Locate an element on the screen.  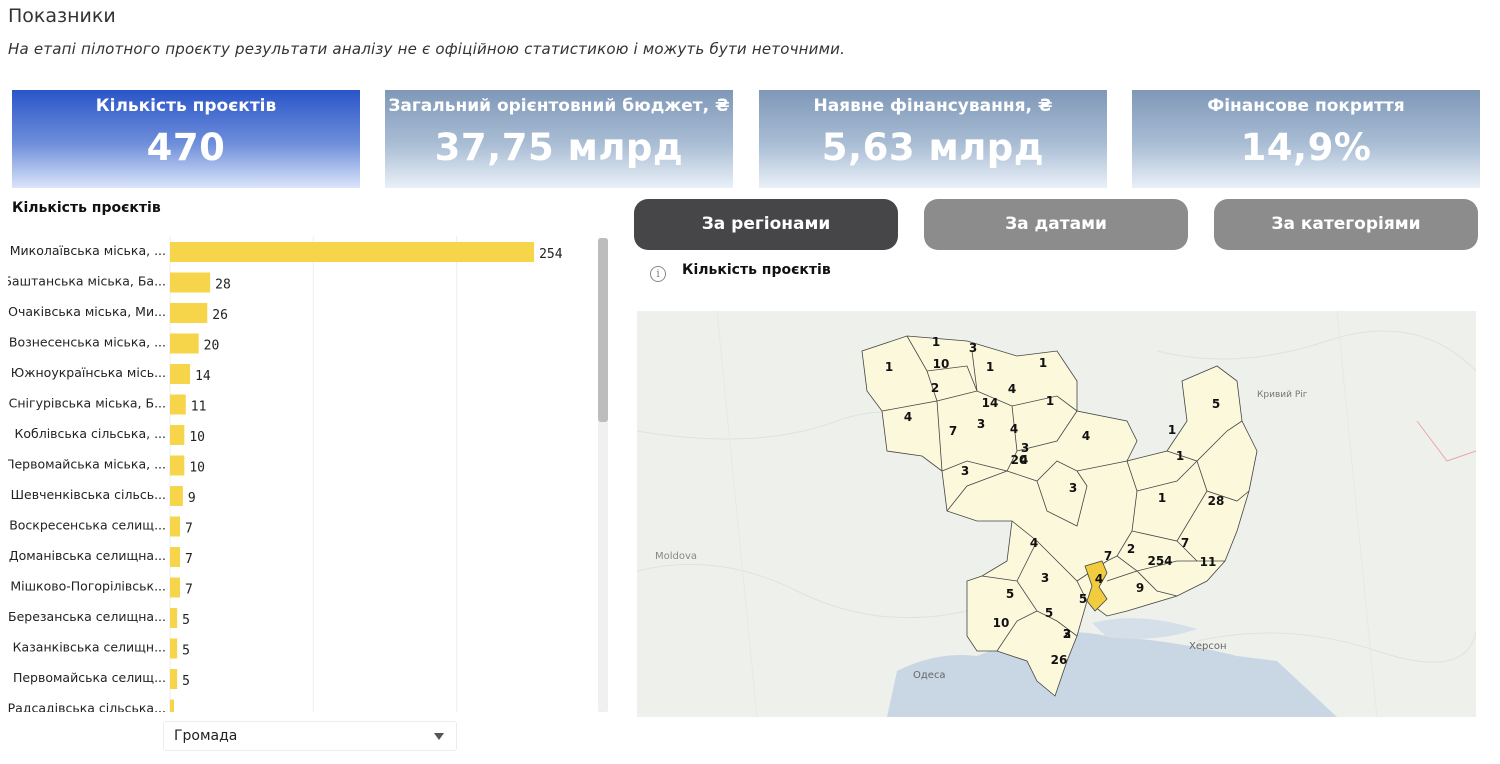
map-label-odesa: Одеса is located at coordinates (929, 675).